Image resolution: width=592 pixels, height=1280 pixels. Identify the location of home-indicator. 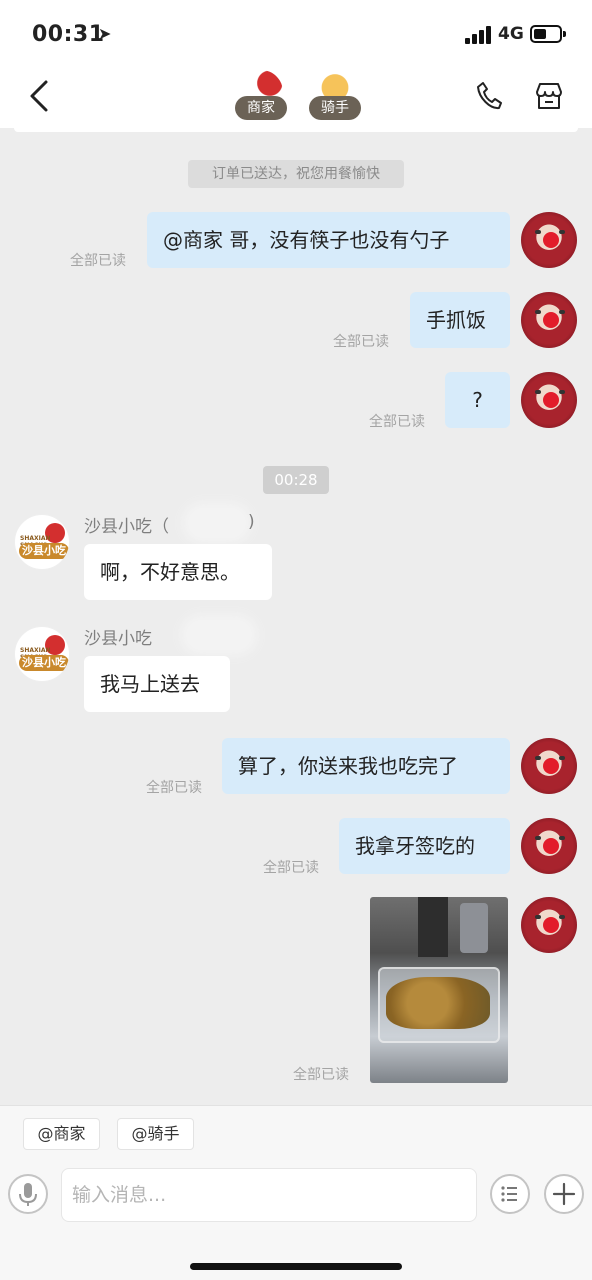
(296, 1266).